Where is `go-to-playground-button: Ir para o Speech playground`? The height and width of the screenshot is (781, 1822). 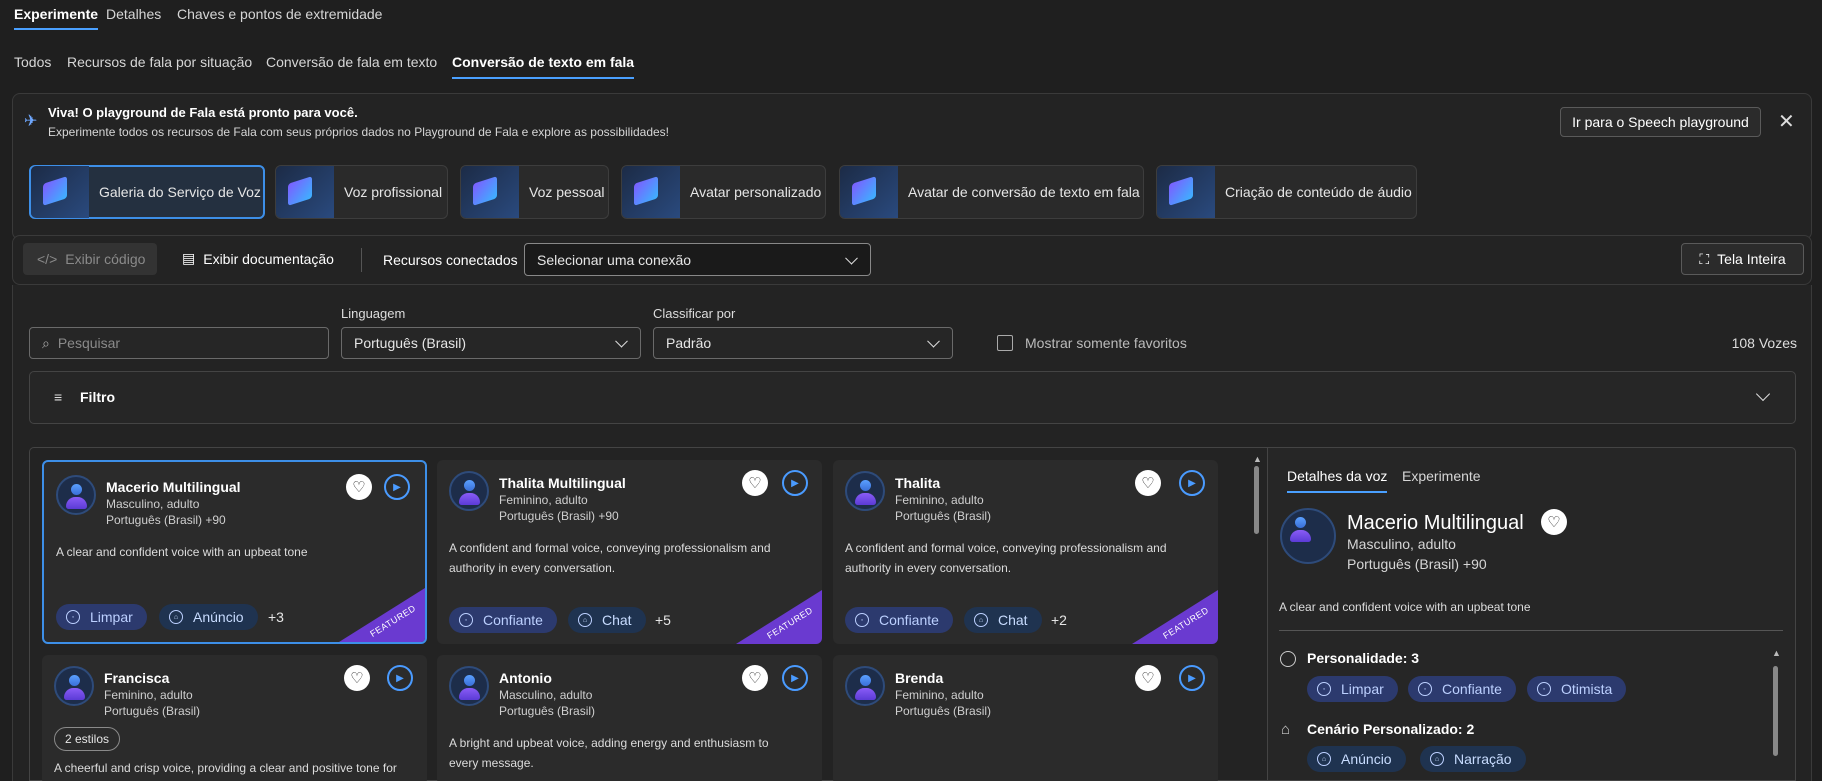 go-to-playground-button: Ir para o Speech playground is located at coordinates (1660, 122).